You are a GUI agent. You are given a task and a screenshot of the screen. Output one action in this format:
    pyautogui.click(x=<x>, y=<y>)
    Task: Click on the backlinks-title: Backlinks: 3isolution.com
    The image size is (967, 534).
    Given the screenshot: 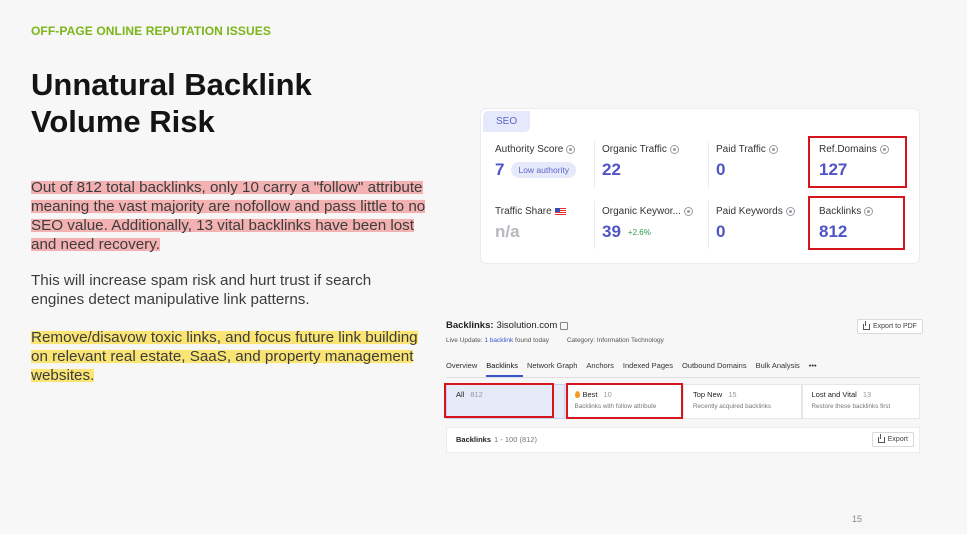 What is the action you would take?
    pyautogui.click(x=507, y=325)
    